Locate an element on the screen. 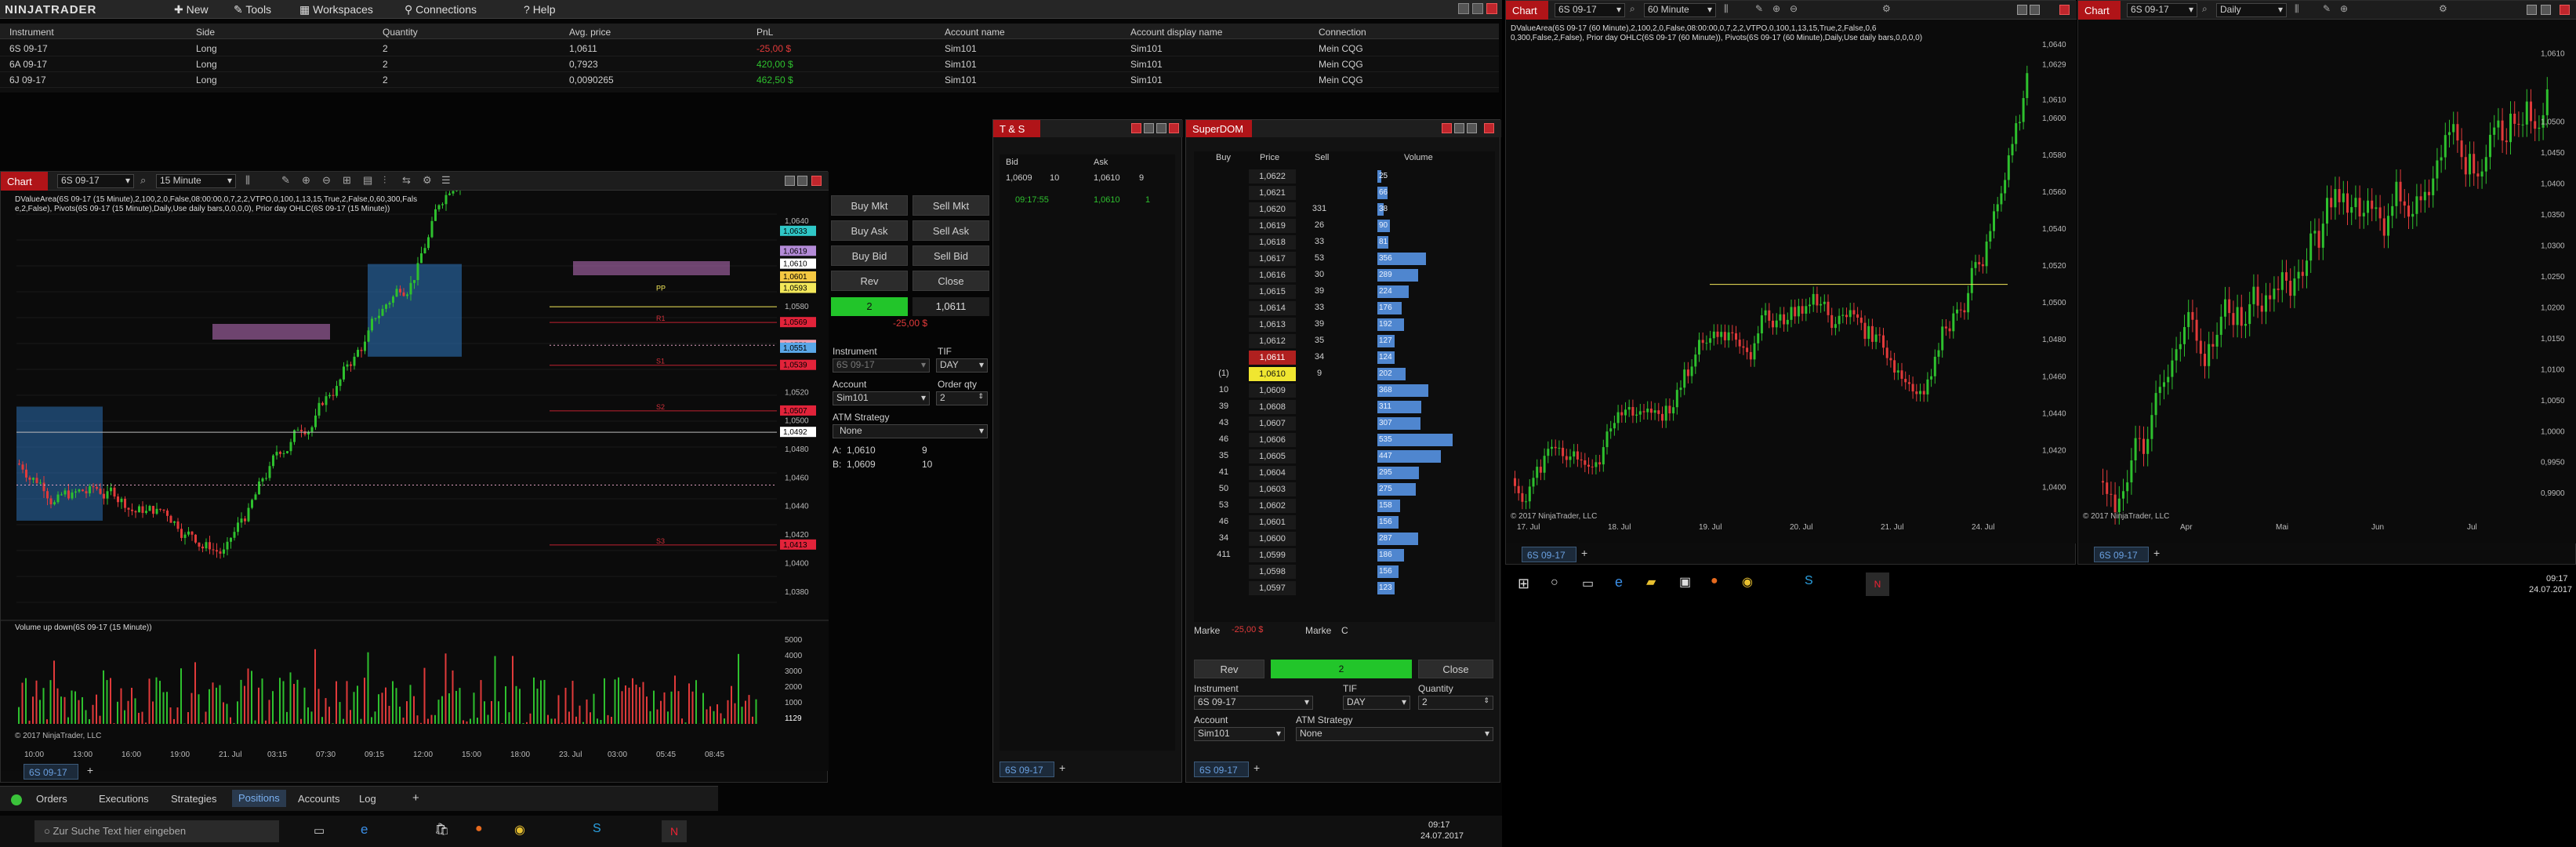 The width and height of the screenshot is (2576, 847). ts-close-button is located at coordinates (1174, 128).